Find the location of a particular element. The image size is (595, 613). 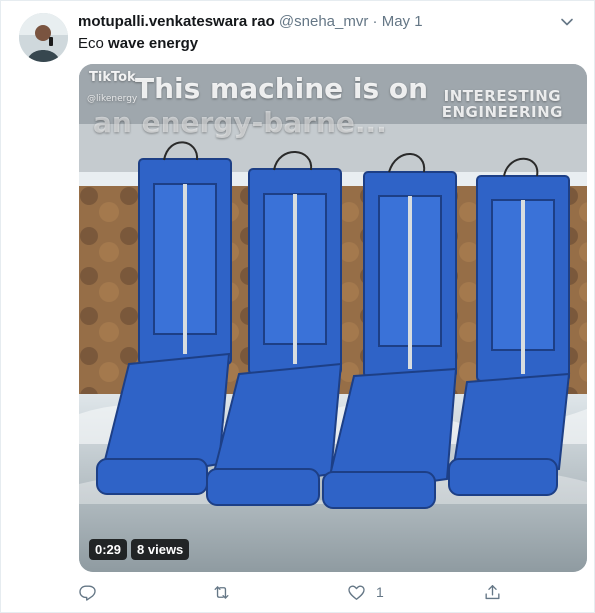

reply-button is located at coordinates (92, 592).